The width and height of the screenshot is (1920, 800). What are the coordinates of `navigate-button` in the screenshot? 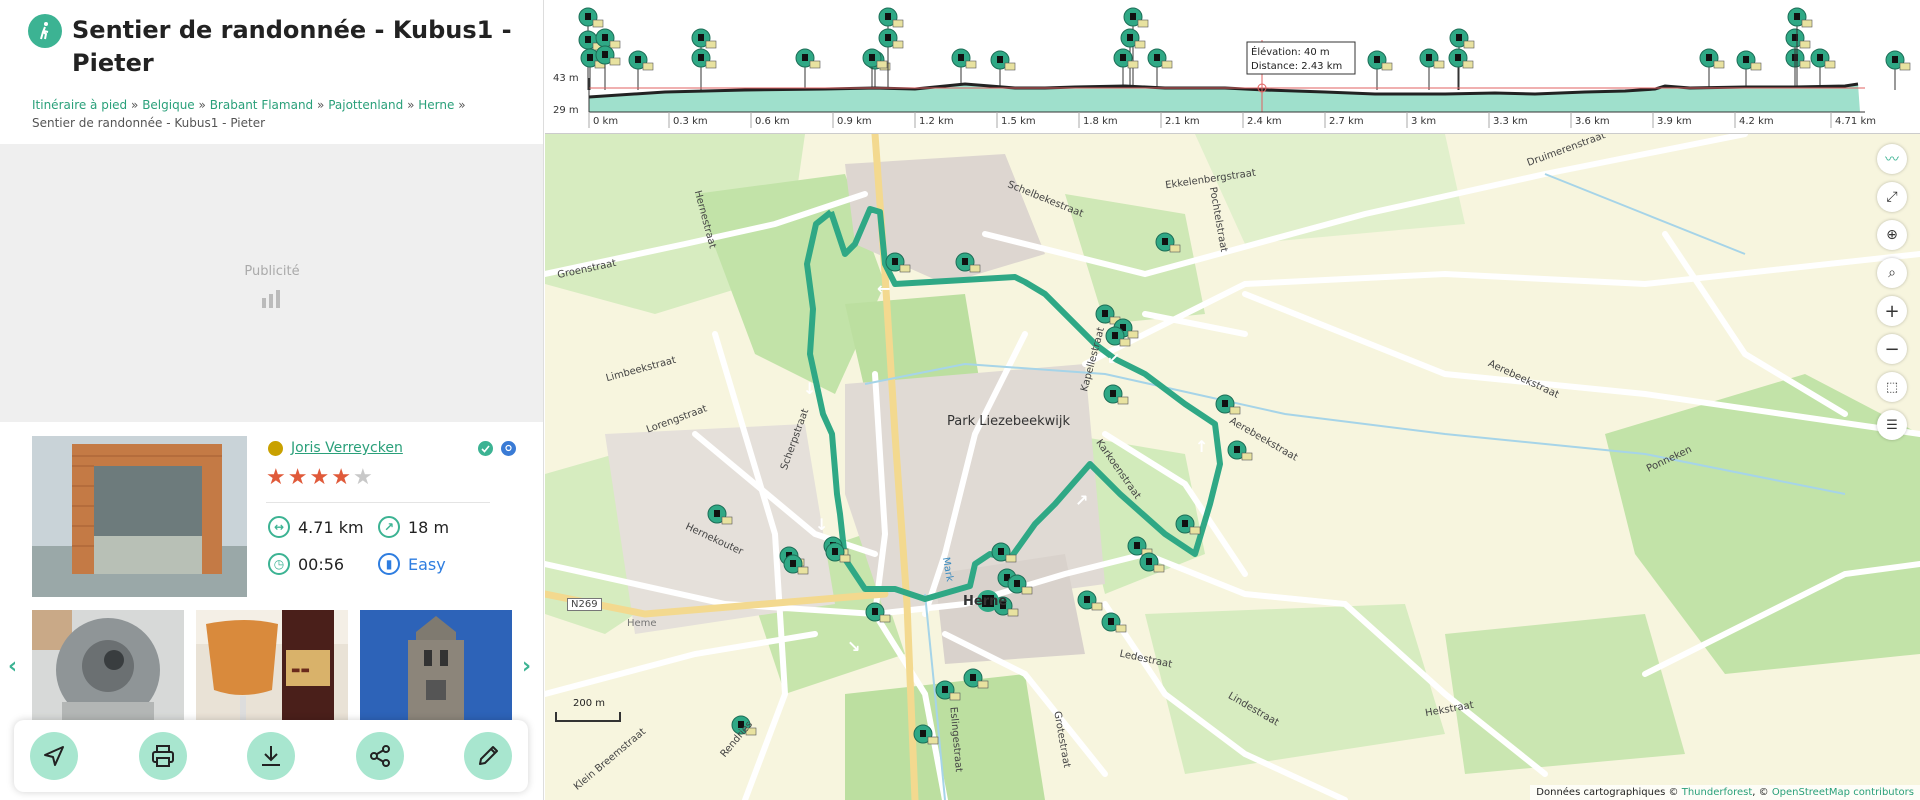 It's located at (54, 756).